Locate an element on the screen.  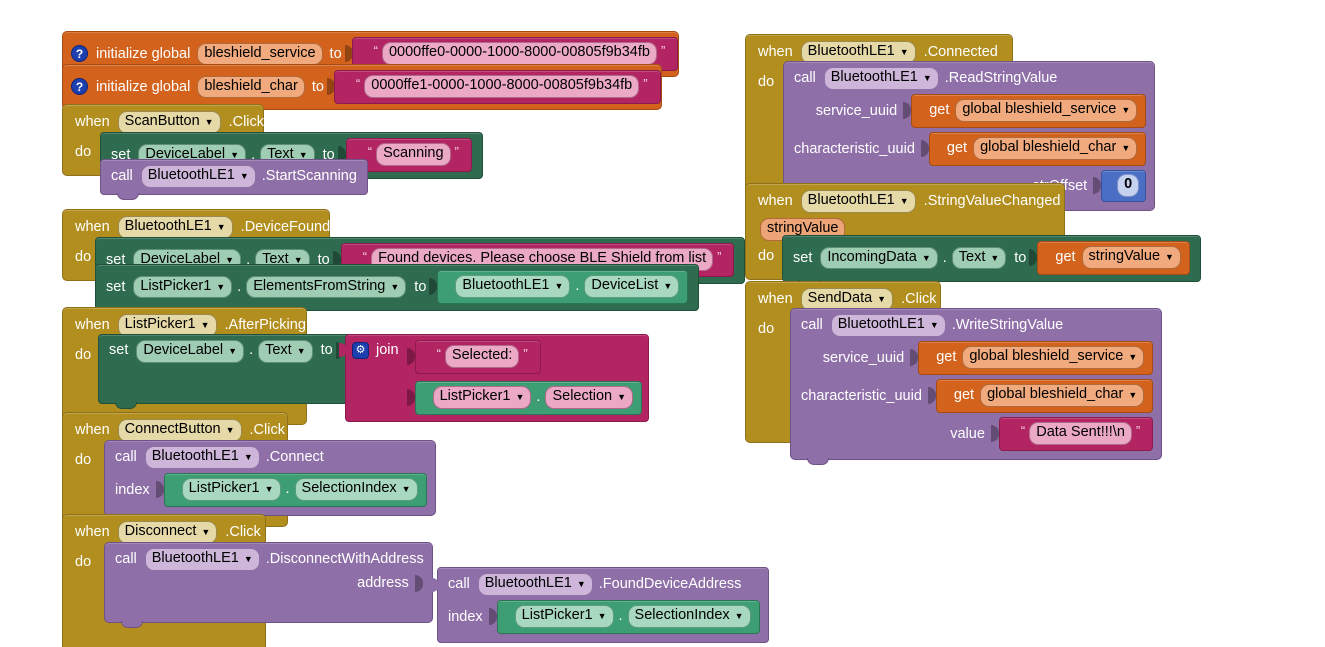
join-label: join is located at coordinates (387, 350).